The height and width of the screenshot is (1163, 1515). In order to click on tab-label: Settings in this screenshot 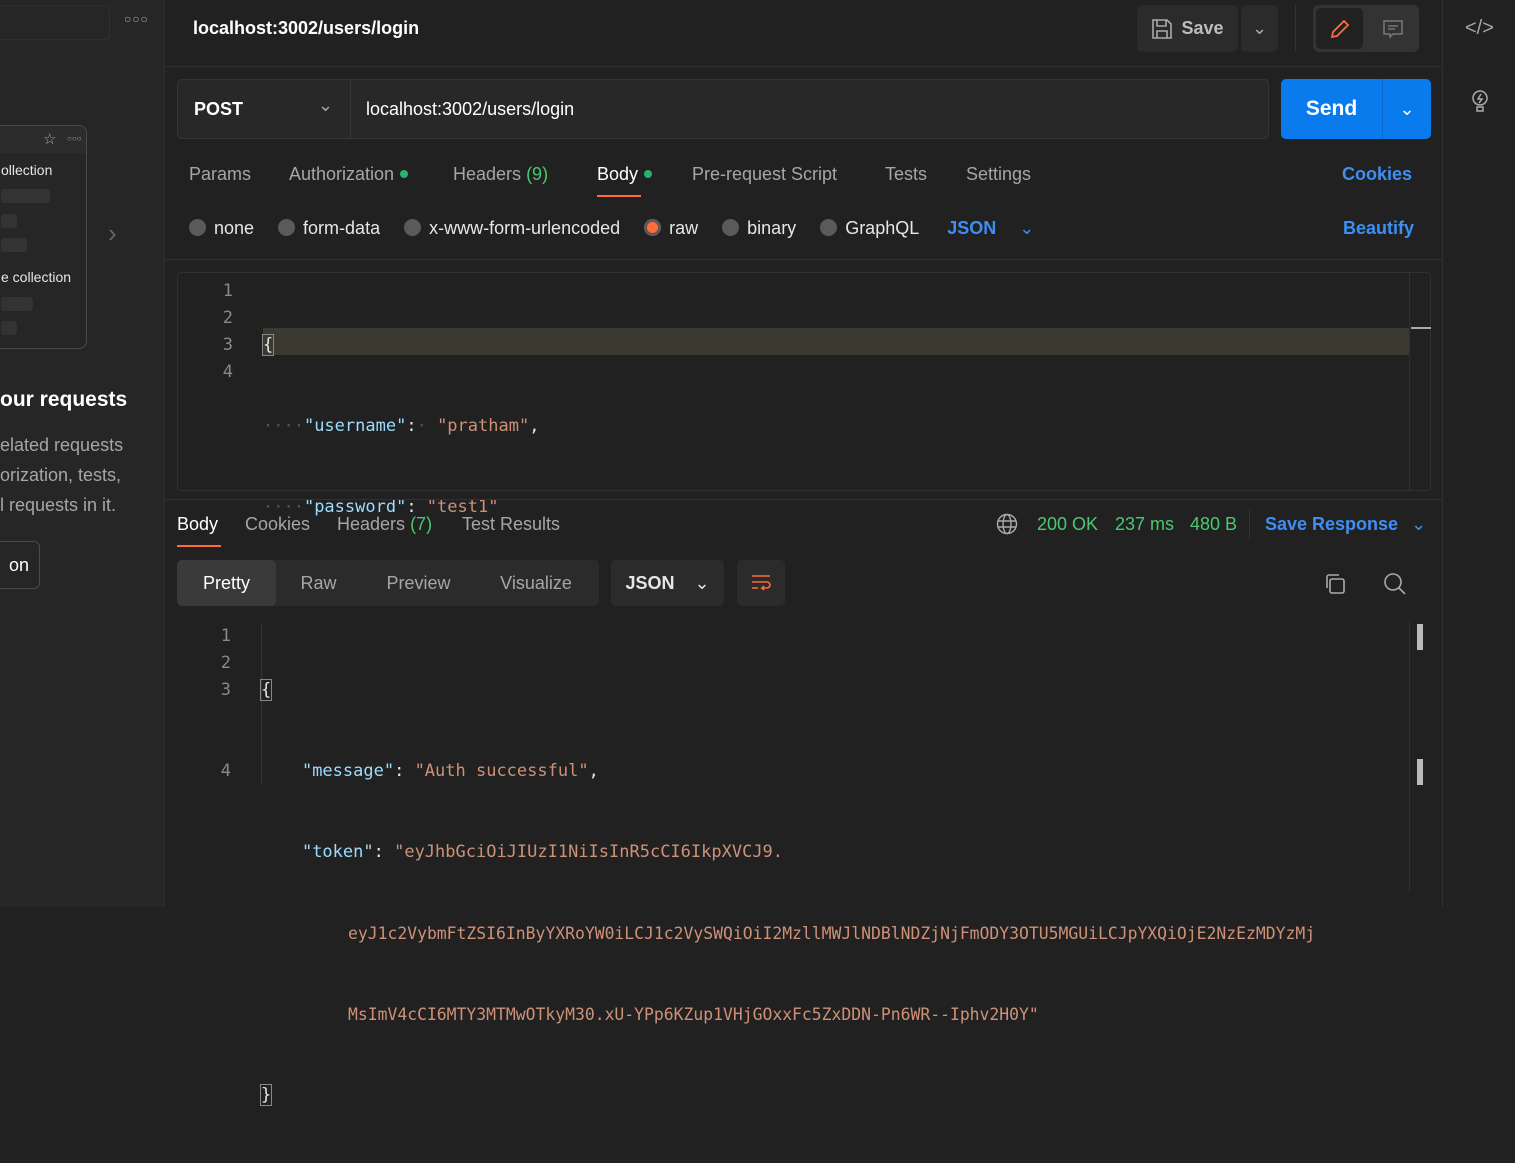, I will do `click(999, 174)`.